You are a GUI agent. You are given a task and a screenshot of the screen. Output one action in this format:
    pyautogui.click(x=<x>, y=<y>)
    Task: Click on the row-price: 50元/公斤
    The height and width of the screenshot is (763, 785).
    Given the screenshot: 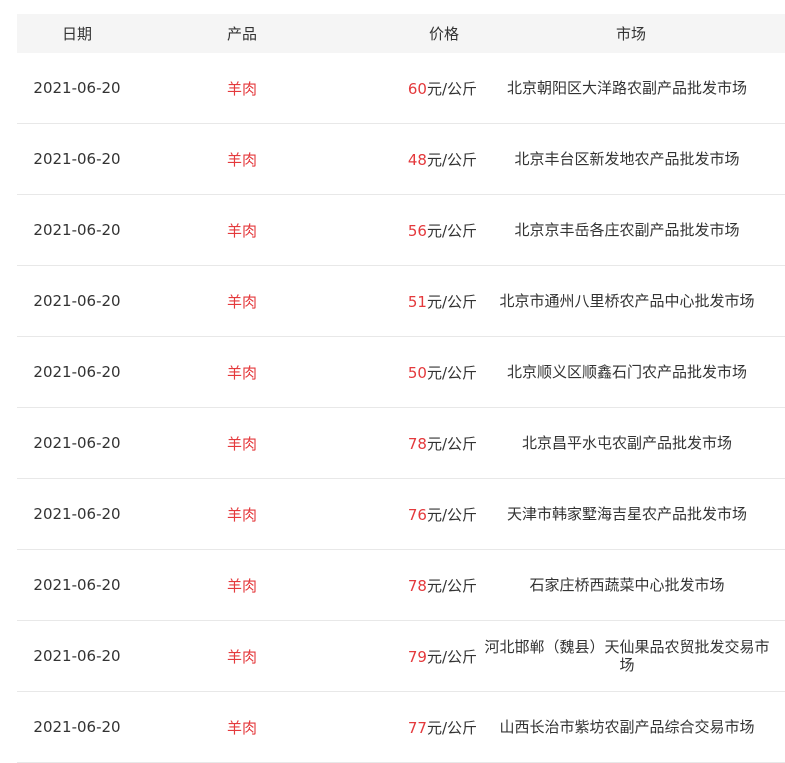 What is the action you would take?
    pyautogui.click(x=412, y=372)
    